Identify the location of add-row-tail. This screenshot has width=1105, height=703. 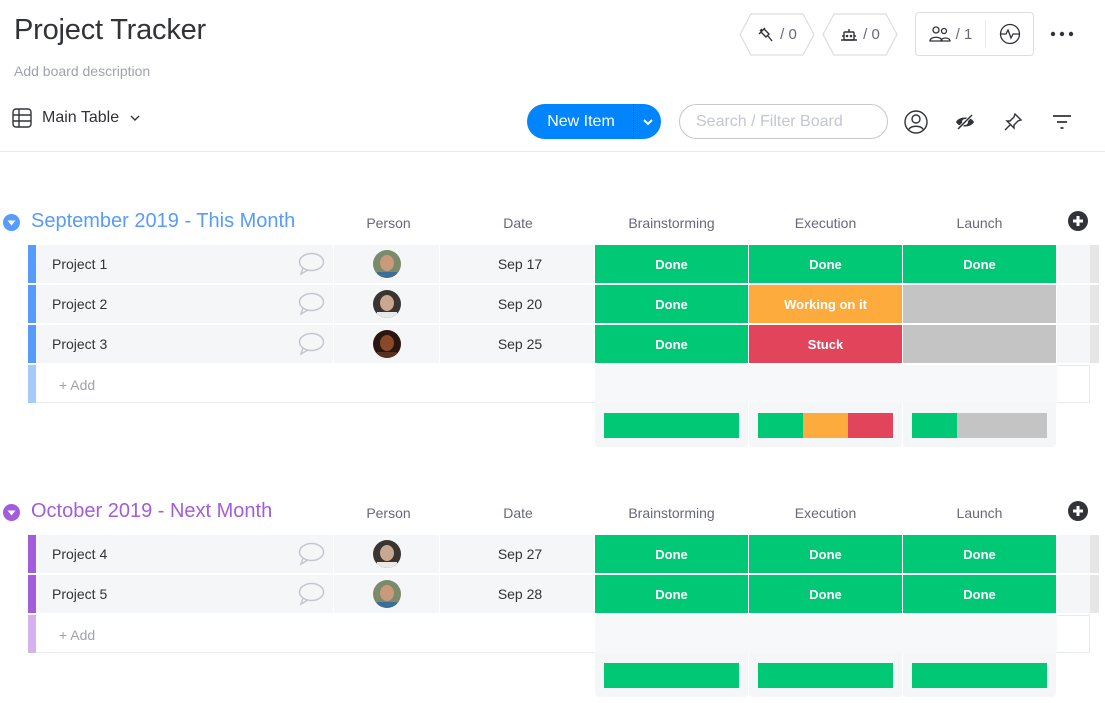
(1073, 384).